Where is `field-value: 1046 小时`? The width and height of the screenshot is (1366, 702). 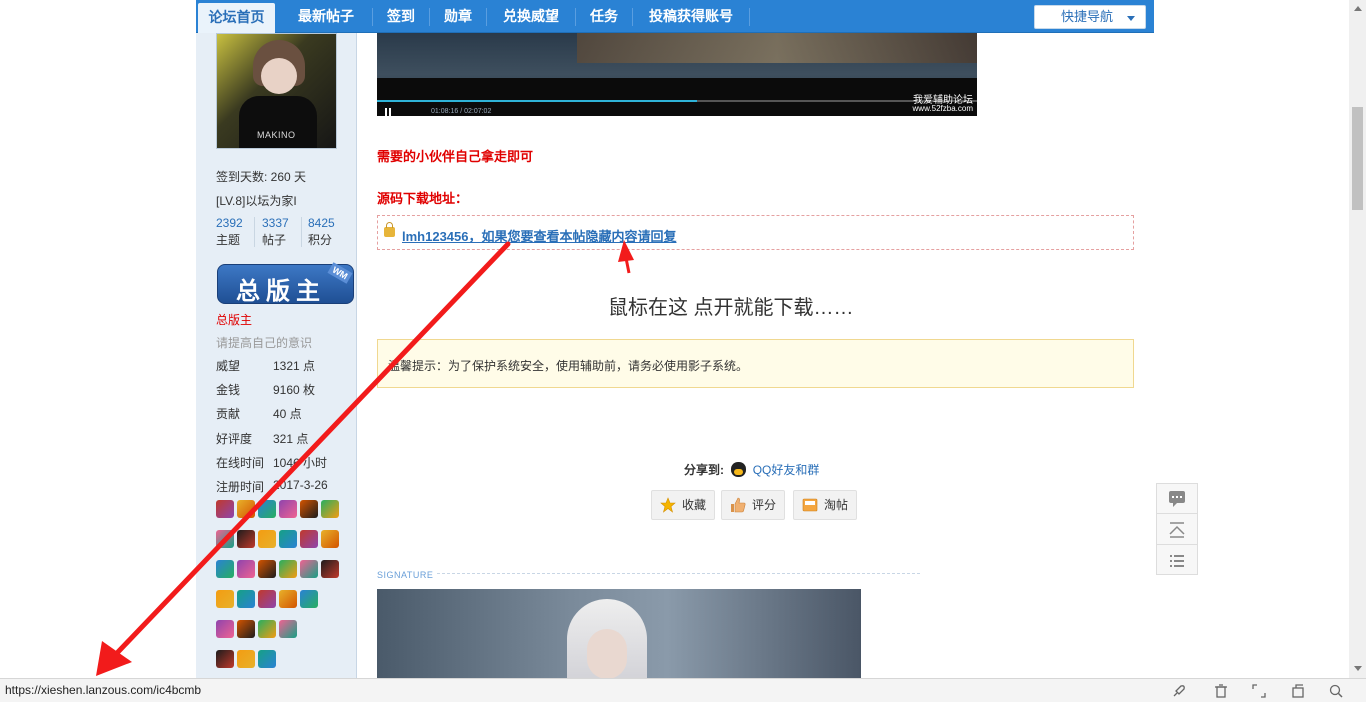
field-value: 1046 小时 is located at coordinates (300, 463).